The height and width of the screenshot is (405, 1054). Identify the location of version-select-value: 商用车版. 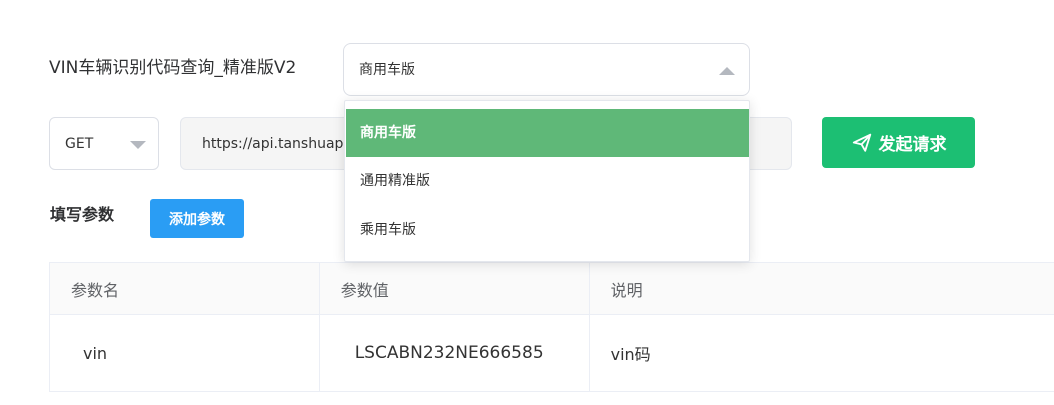
(387, 70).